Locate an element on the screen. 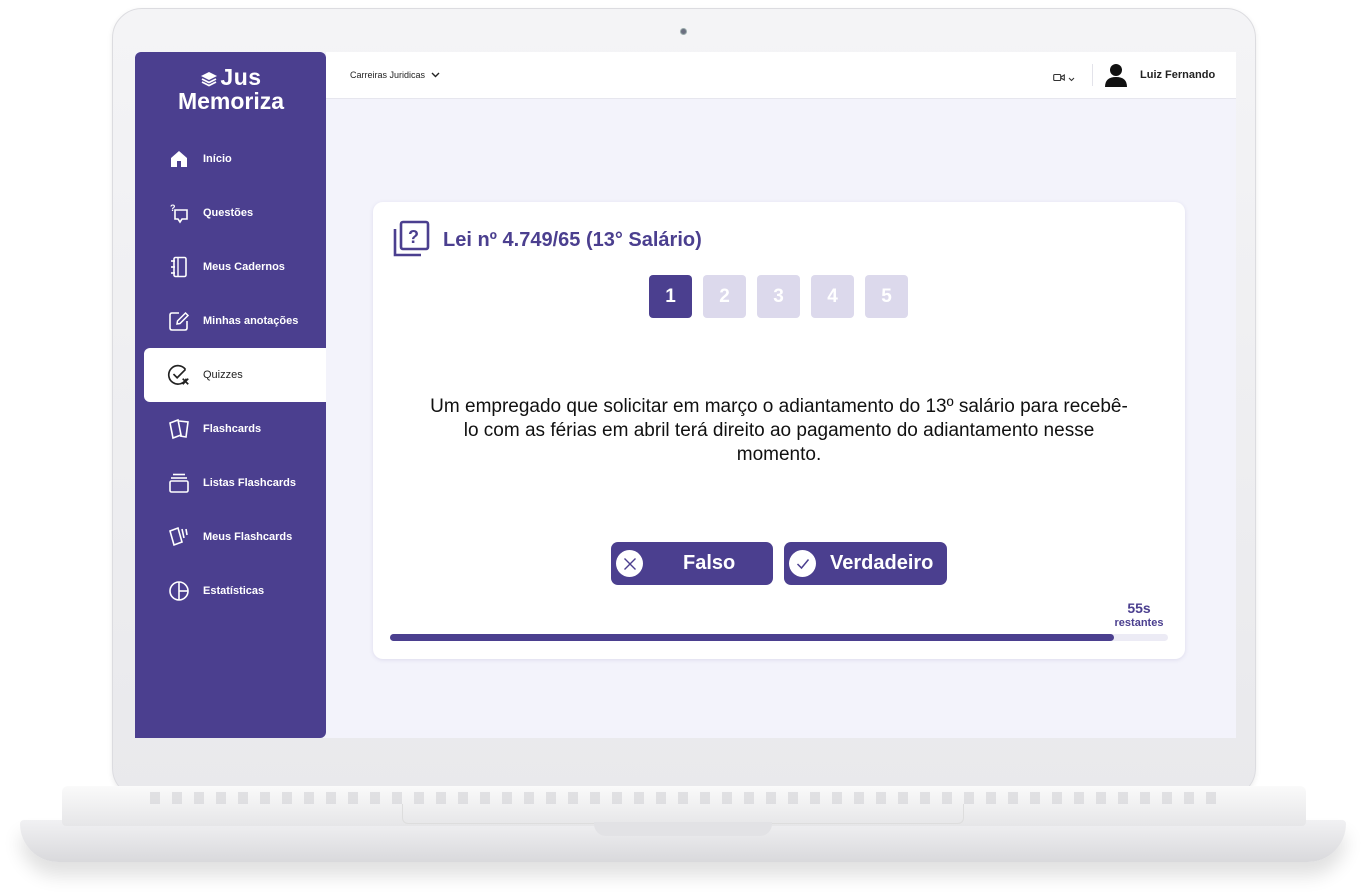  video-camera-icon is located at coordinates (1059, 78).